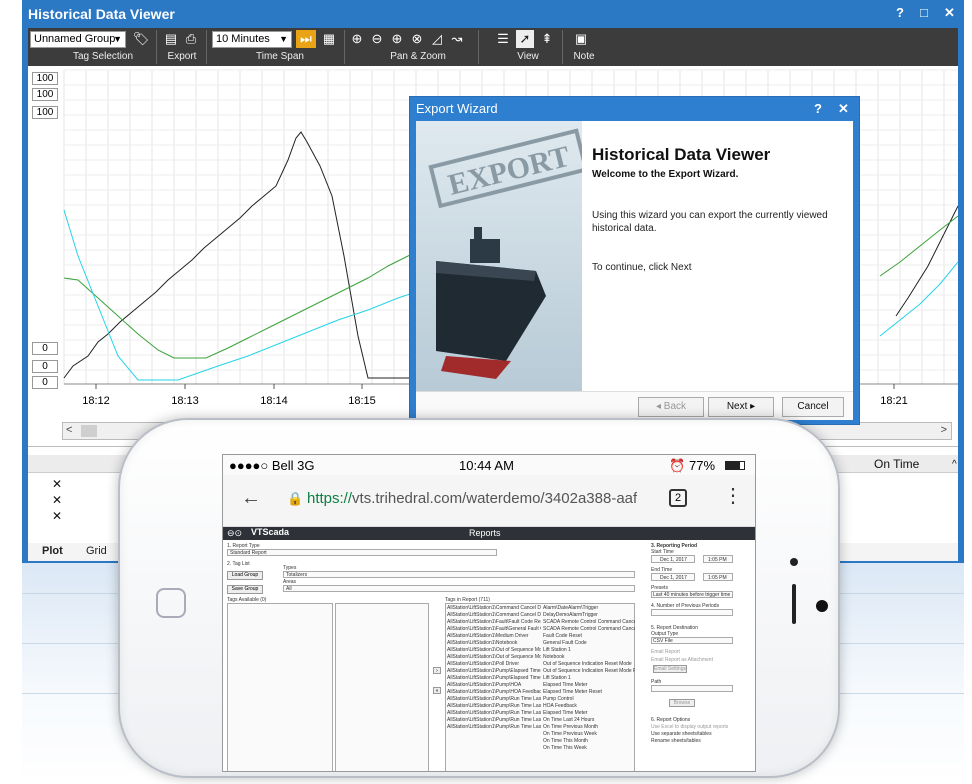 The height and width of the screenshot is (784, 972). What do you see at coordinates (896, 464) in the screenshot?
I see `on-time-column-header: On Time` at bounding box center [896, 464].